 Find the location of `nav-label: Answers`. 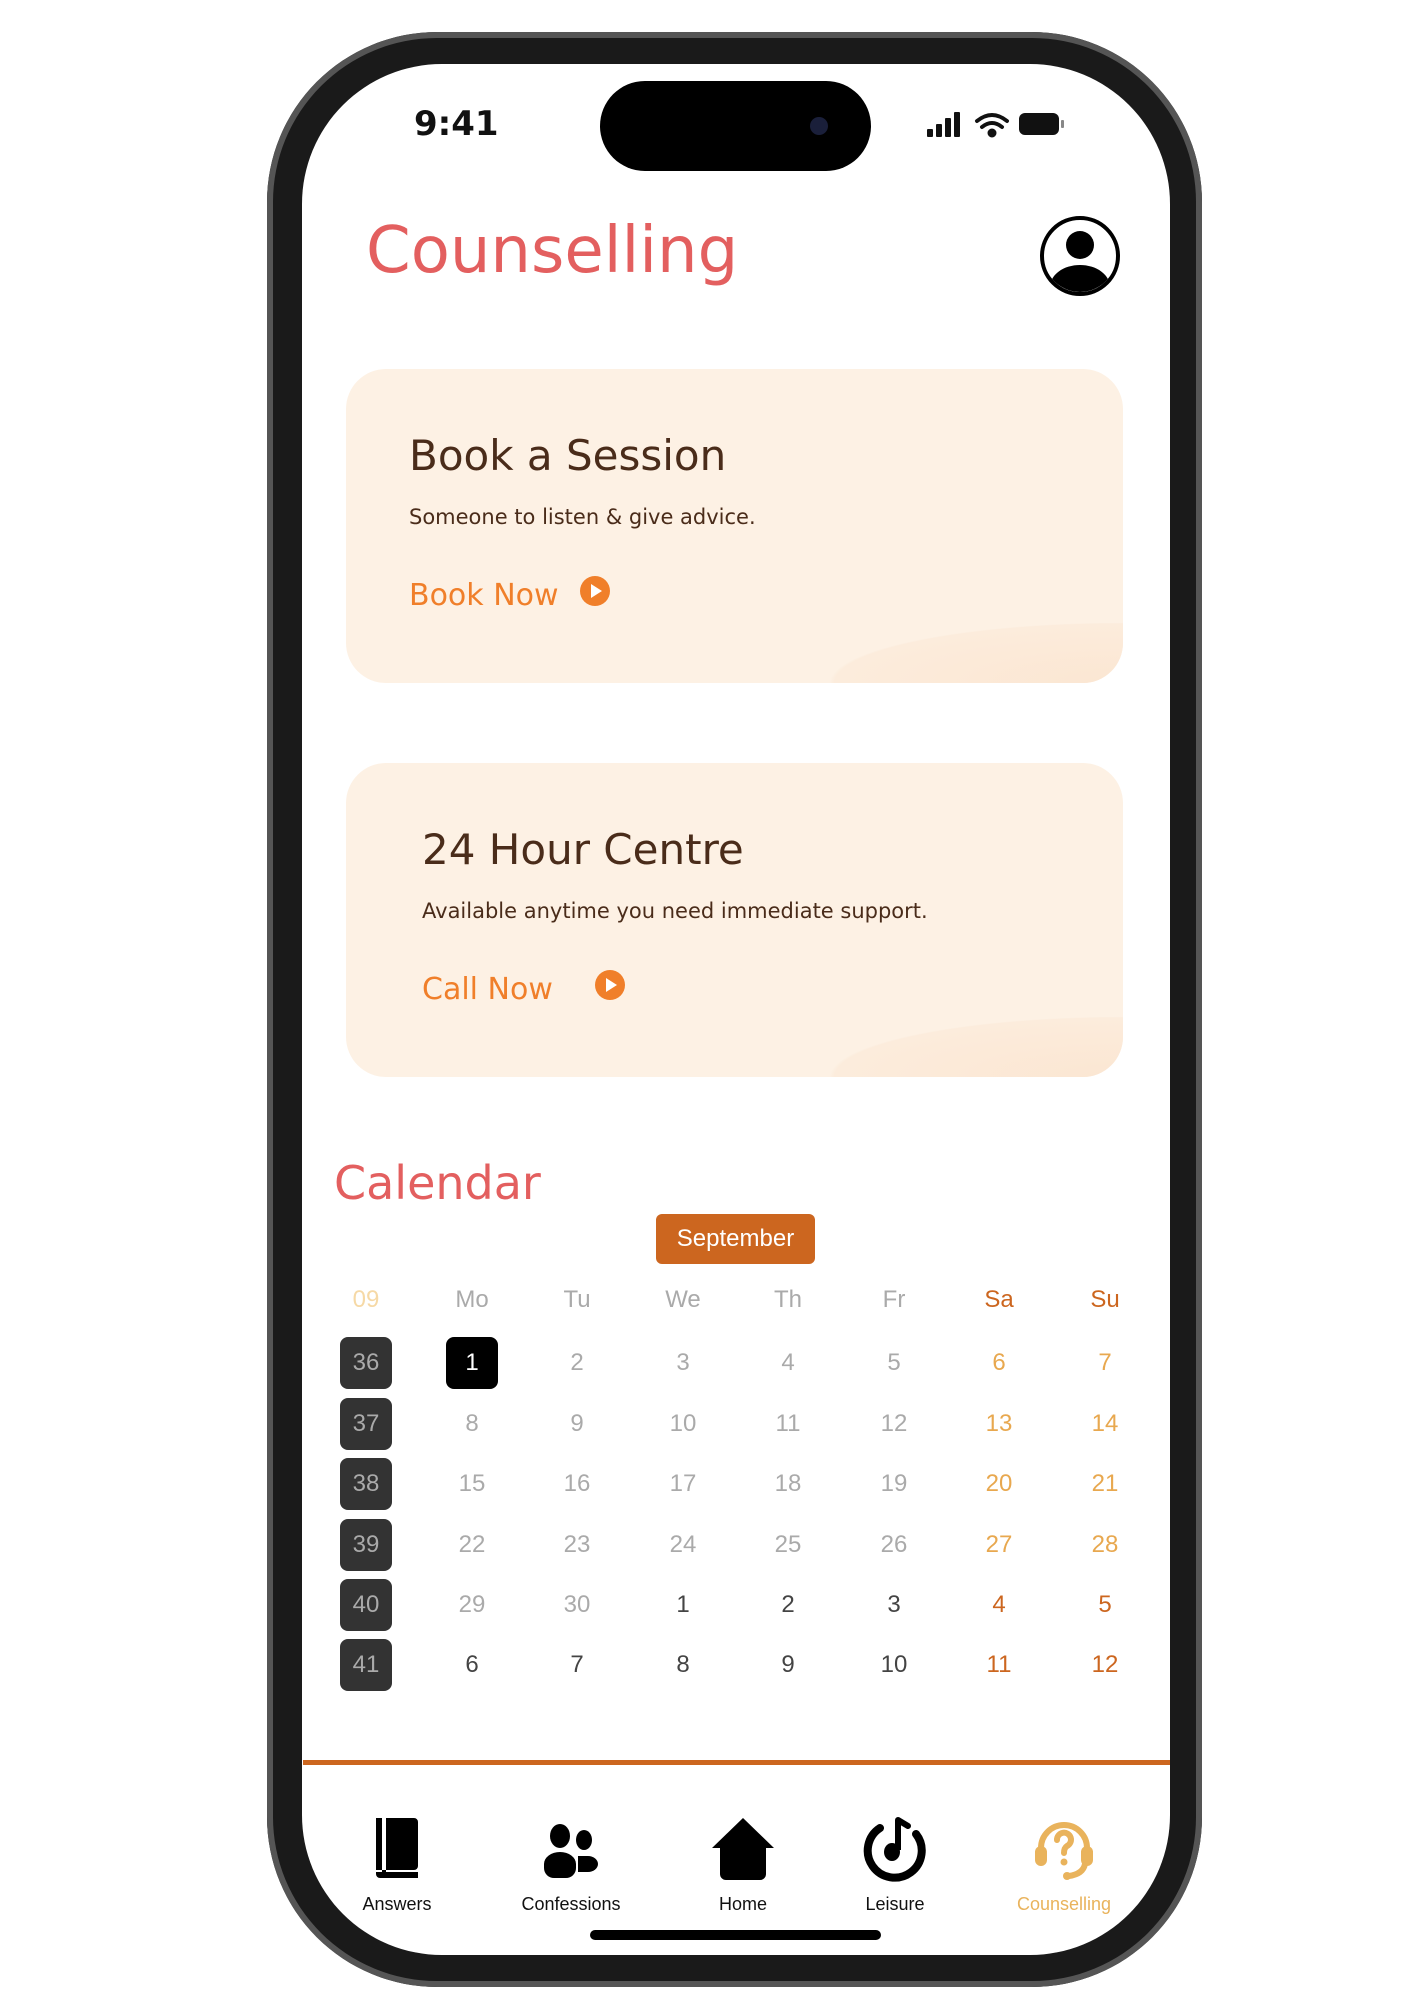

nav-label: Answers is located at coordinates (397, 1904).